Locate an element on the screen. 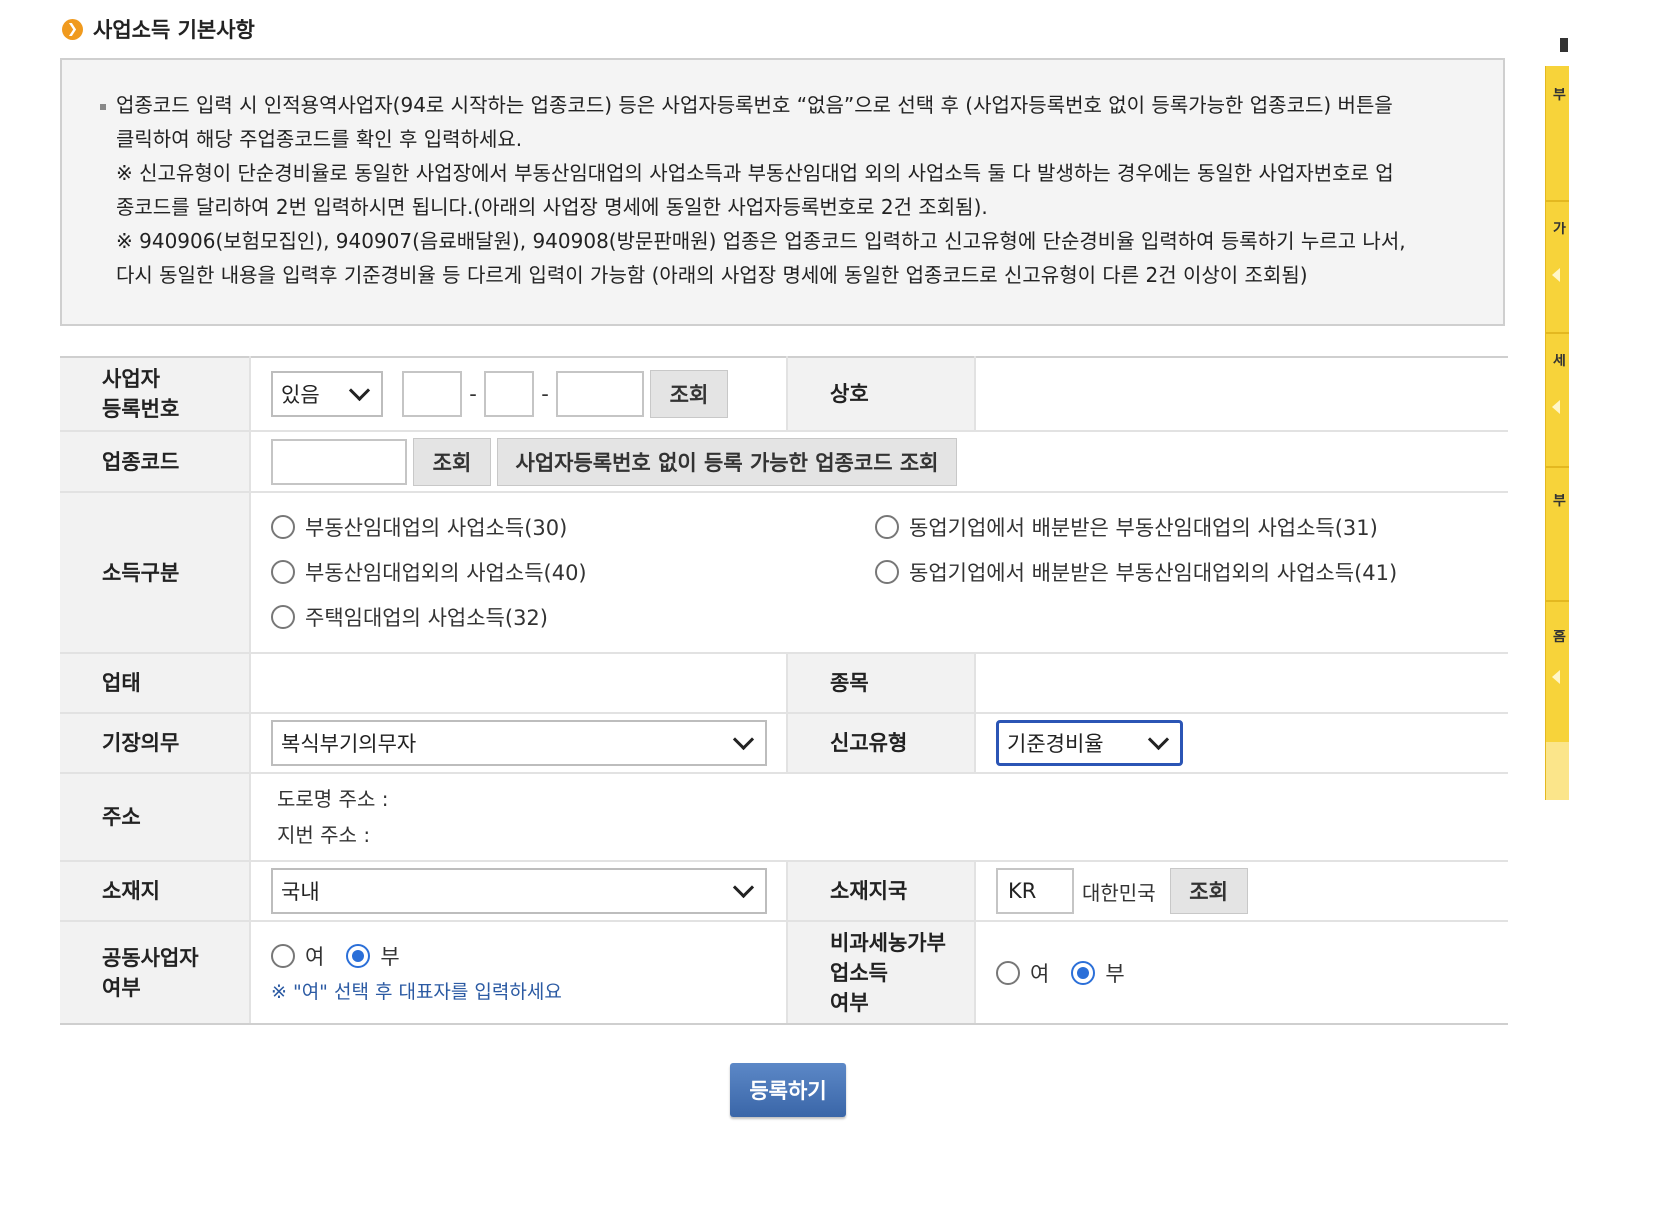  form-row-location: 소재지 국내 소재지국 KR 대한민국 조회 is located at coordinates (784, 891).